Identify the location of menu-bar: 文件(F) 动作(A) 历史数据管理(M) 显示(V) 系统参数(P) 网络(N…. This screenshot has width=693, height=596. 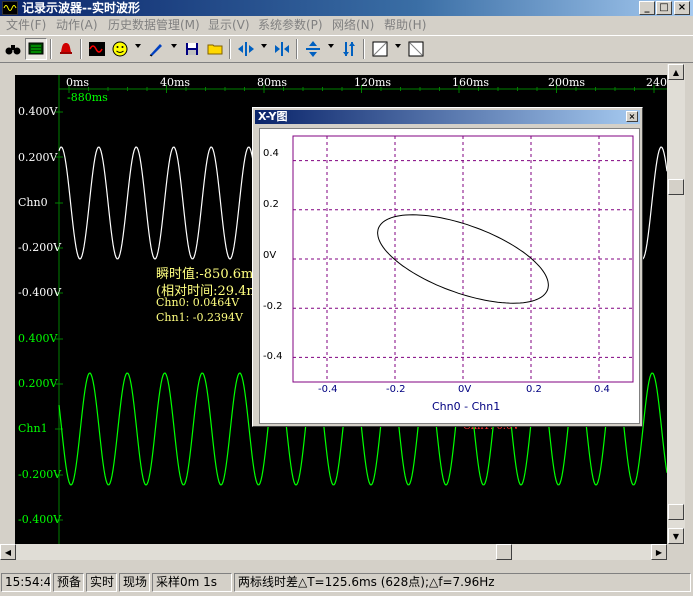
(346, 25).